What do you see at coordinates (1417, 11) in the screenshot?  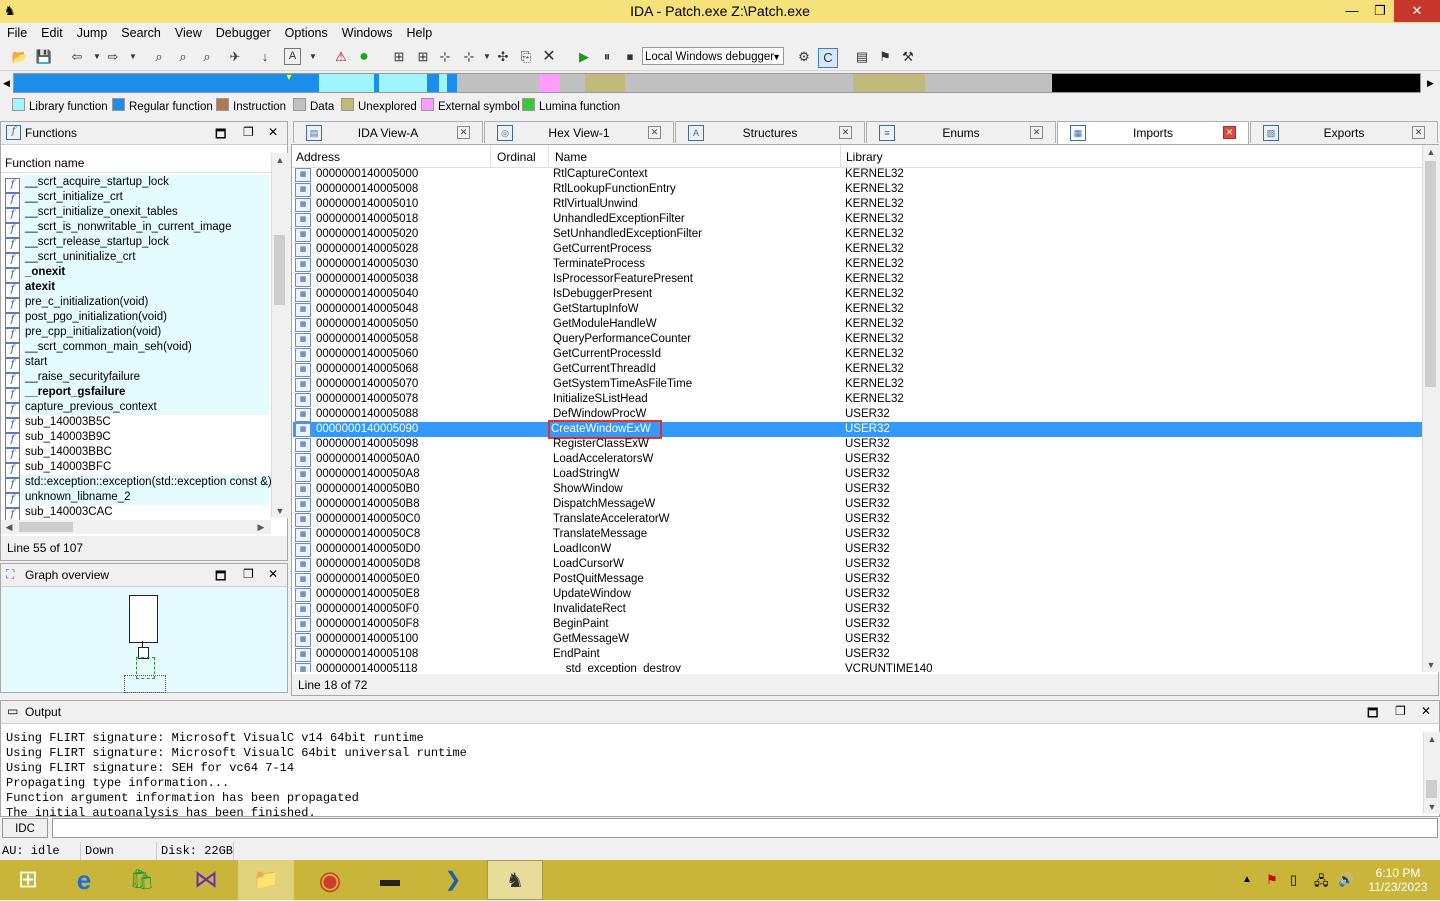 I see `close-button: ✕` at bounding box center [1417, 11].